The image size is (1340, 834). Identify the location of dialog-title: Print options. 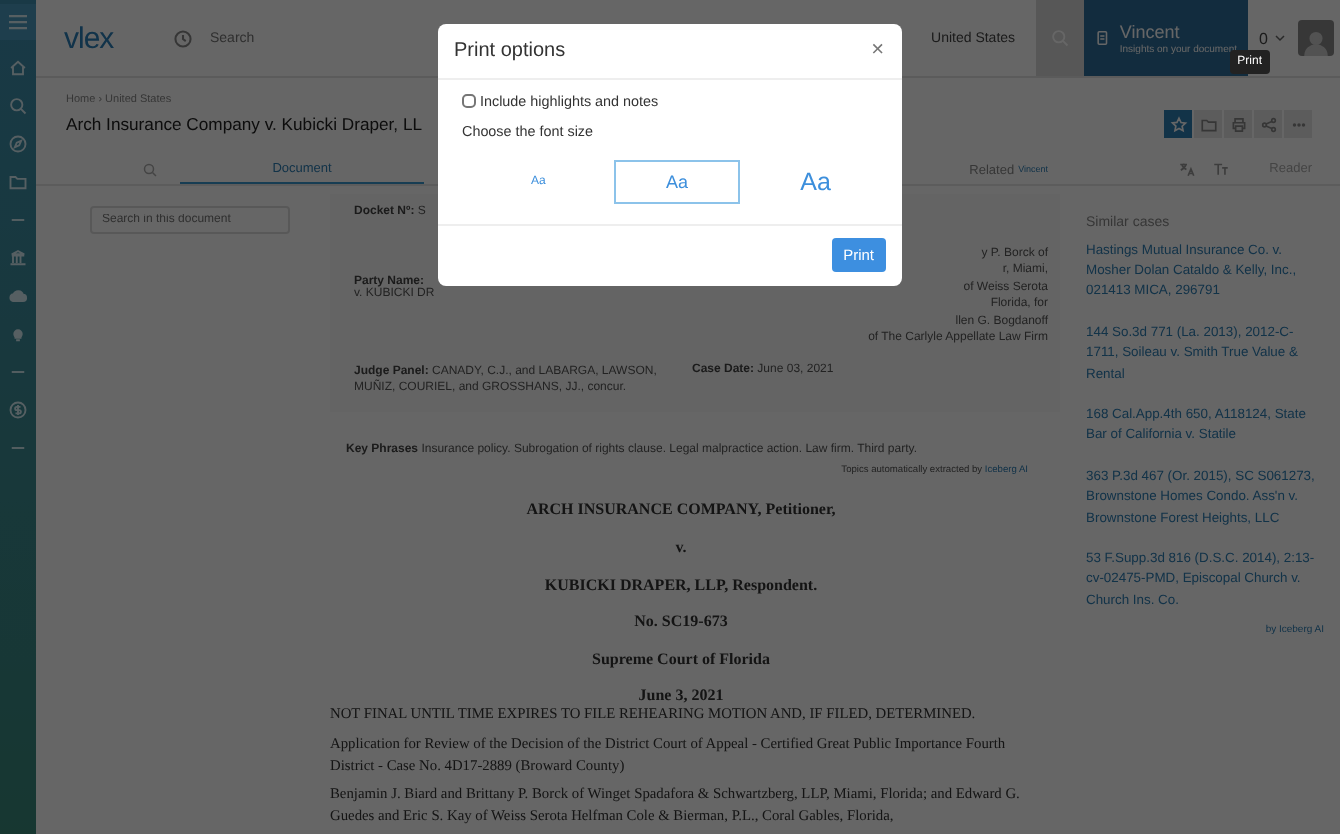
(510, 51).